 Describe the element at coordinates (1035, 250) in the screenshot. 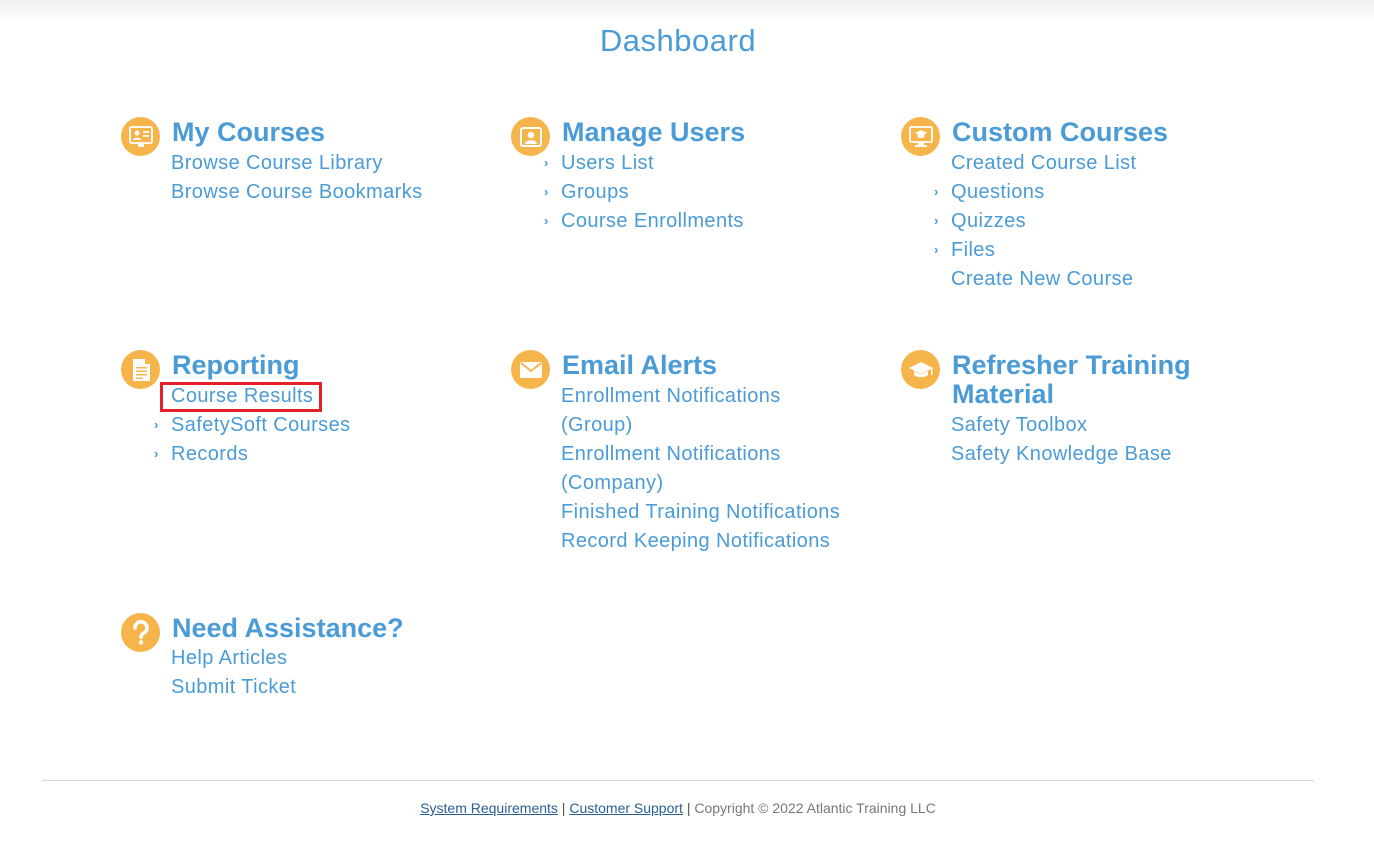

I see `list-item: › Files` at that location.